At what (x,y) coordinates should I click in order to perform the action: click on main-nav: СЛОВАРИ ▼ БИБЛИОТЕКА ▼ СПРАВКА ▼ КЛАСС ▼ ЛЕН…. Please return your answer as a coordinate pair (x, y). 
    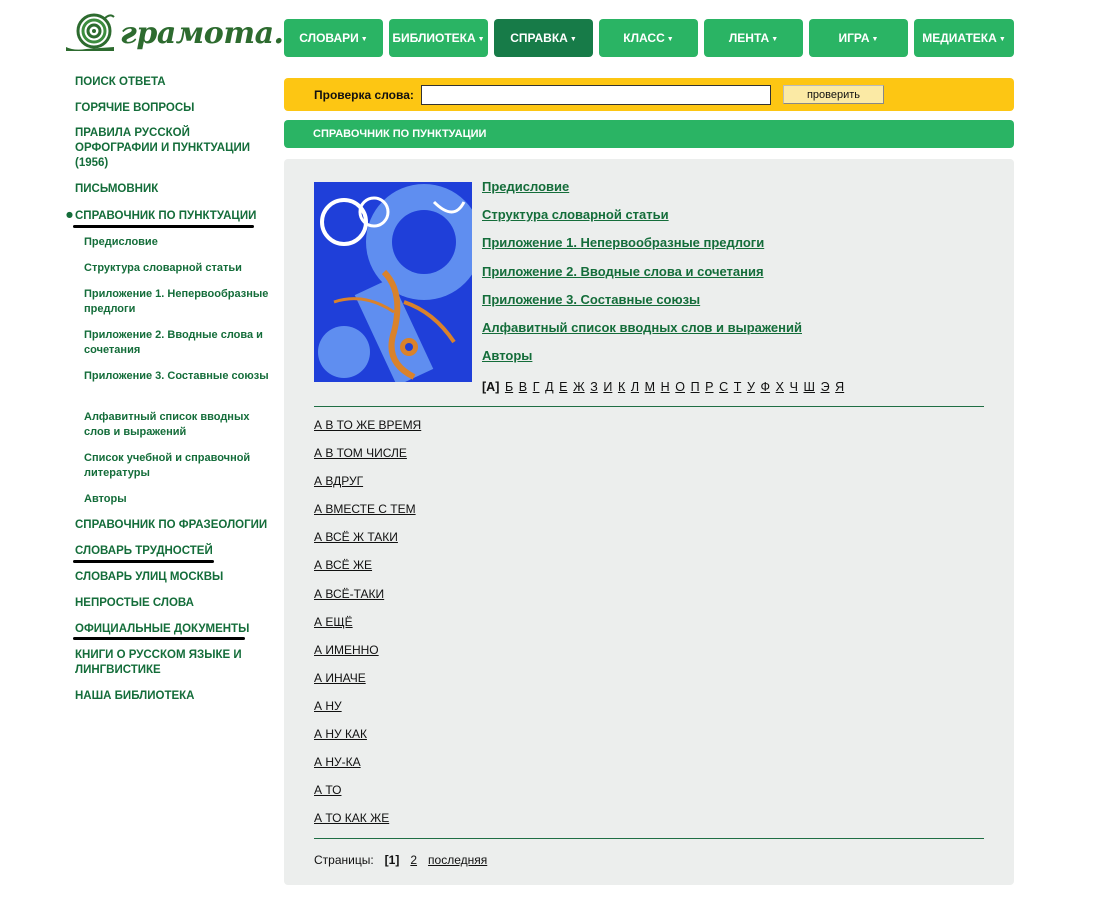
    Looking at the image, I should click on (649, 38).